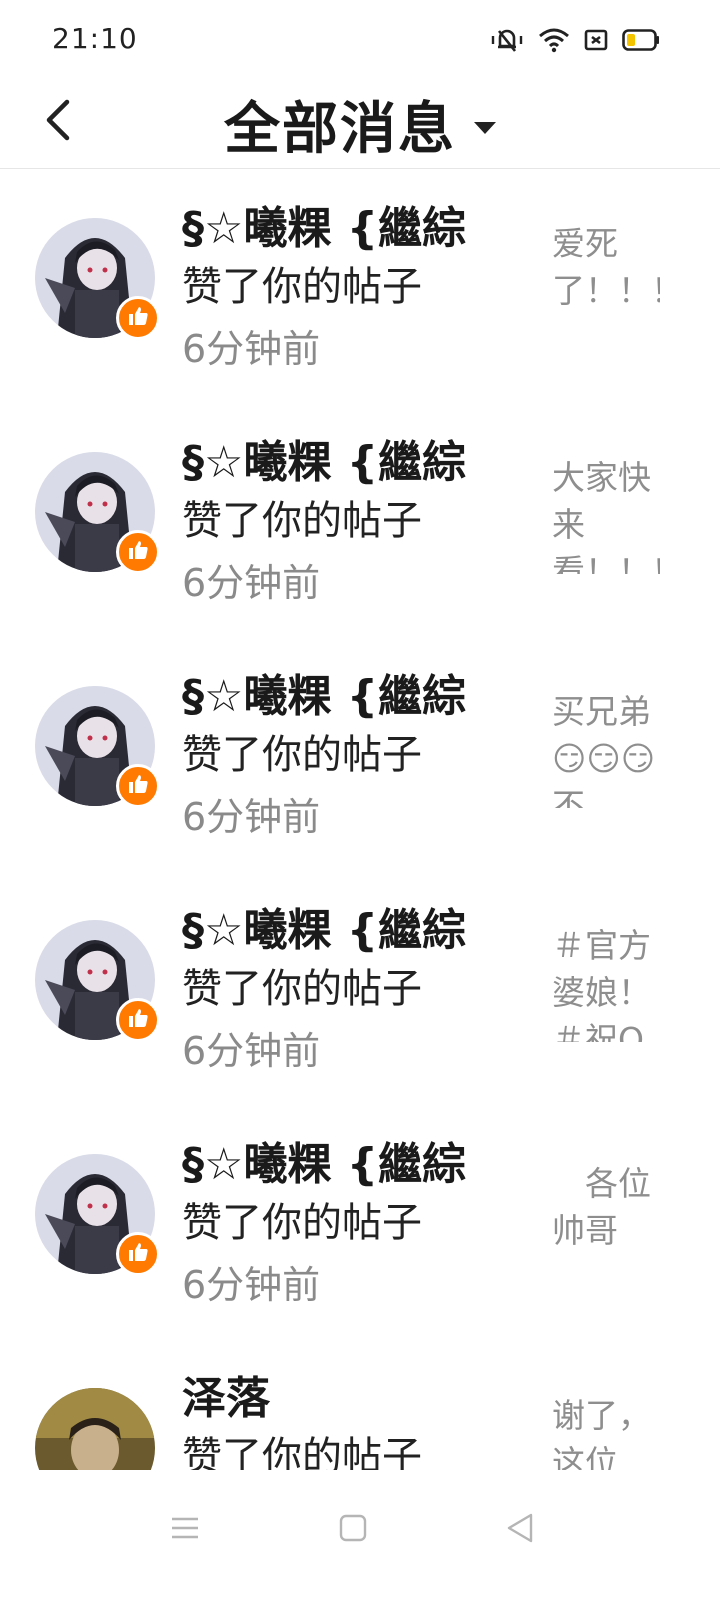 The height and width of the screenshot is (1600, 720). I want to click on system-nav-bar, so click(360, 1535).